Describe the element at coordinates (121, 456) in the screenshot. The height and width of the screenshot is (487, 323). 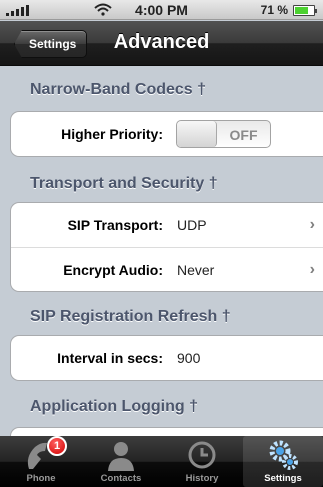
I see `contacts-icon` at that location.